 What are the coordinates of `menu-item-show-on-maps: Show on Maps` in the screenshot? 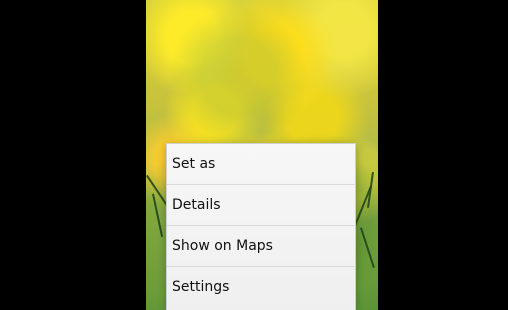 It's located at (261, 246).